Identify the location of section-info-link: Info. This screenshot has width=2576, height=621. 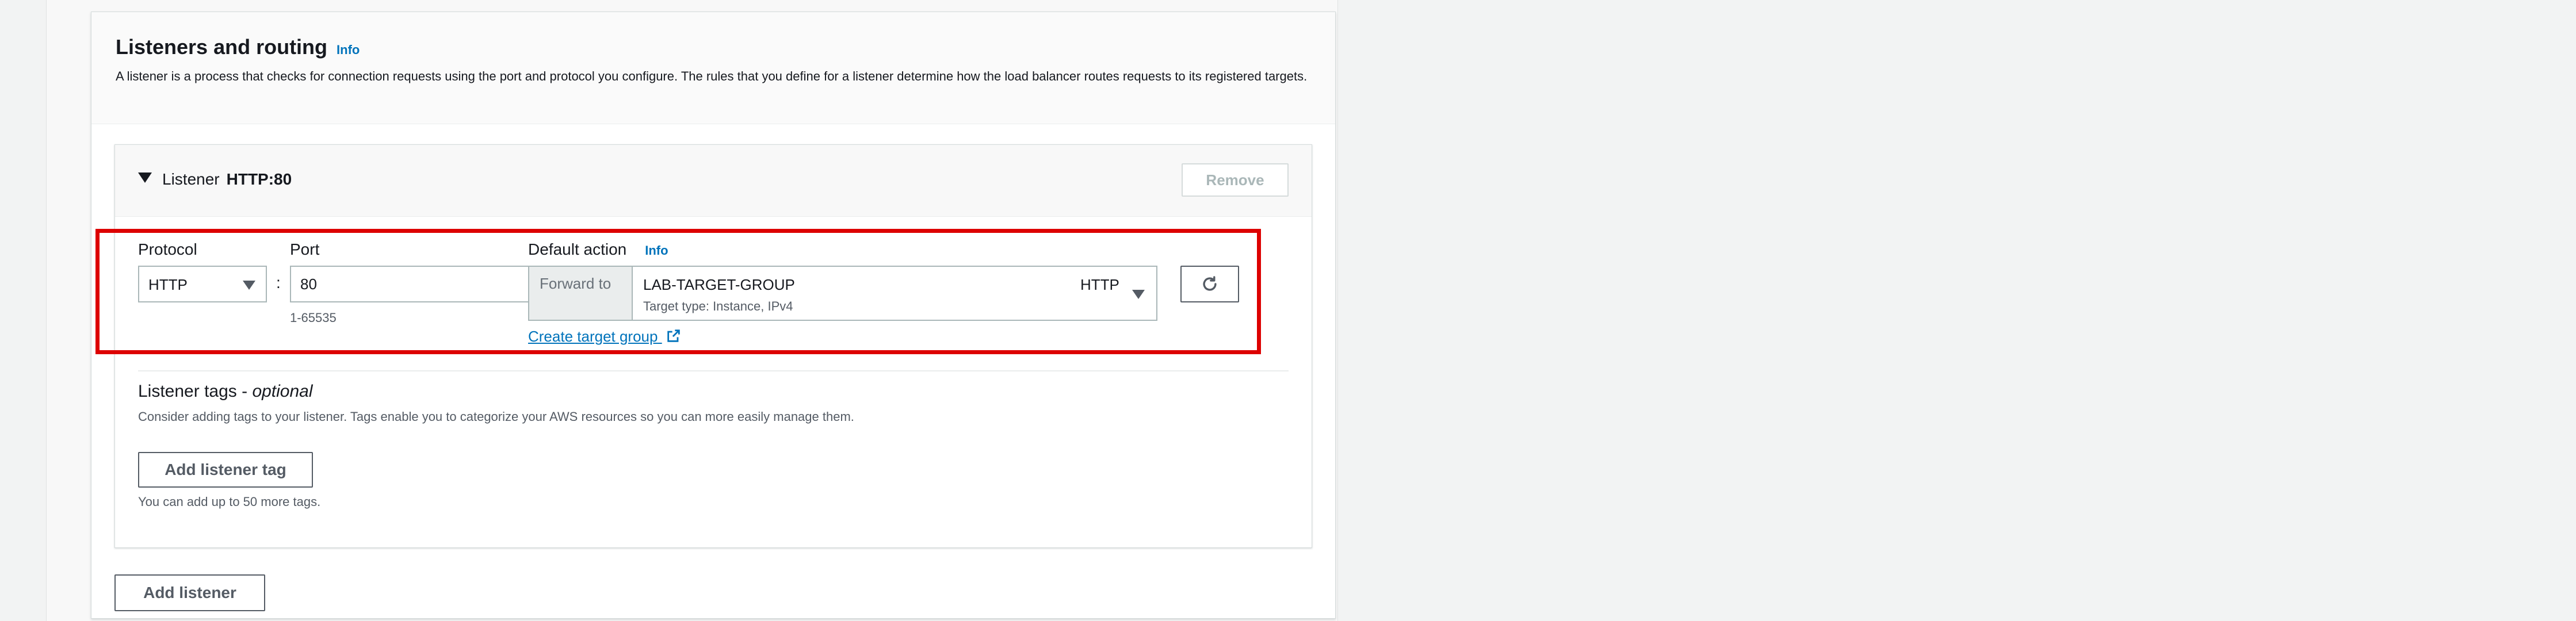
(348, 50).